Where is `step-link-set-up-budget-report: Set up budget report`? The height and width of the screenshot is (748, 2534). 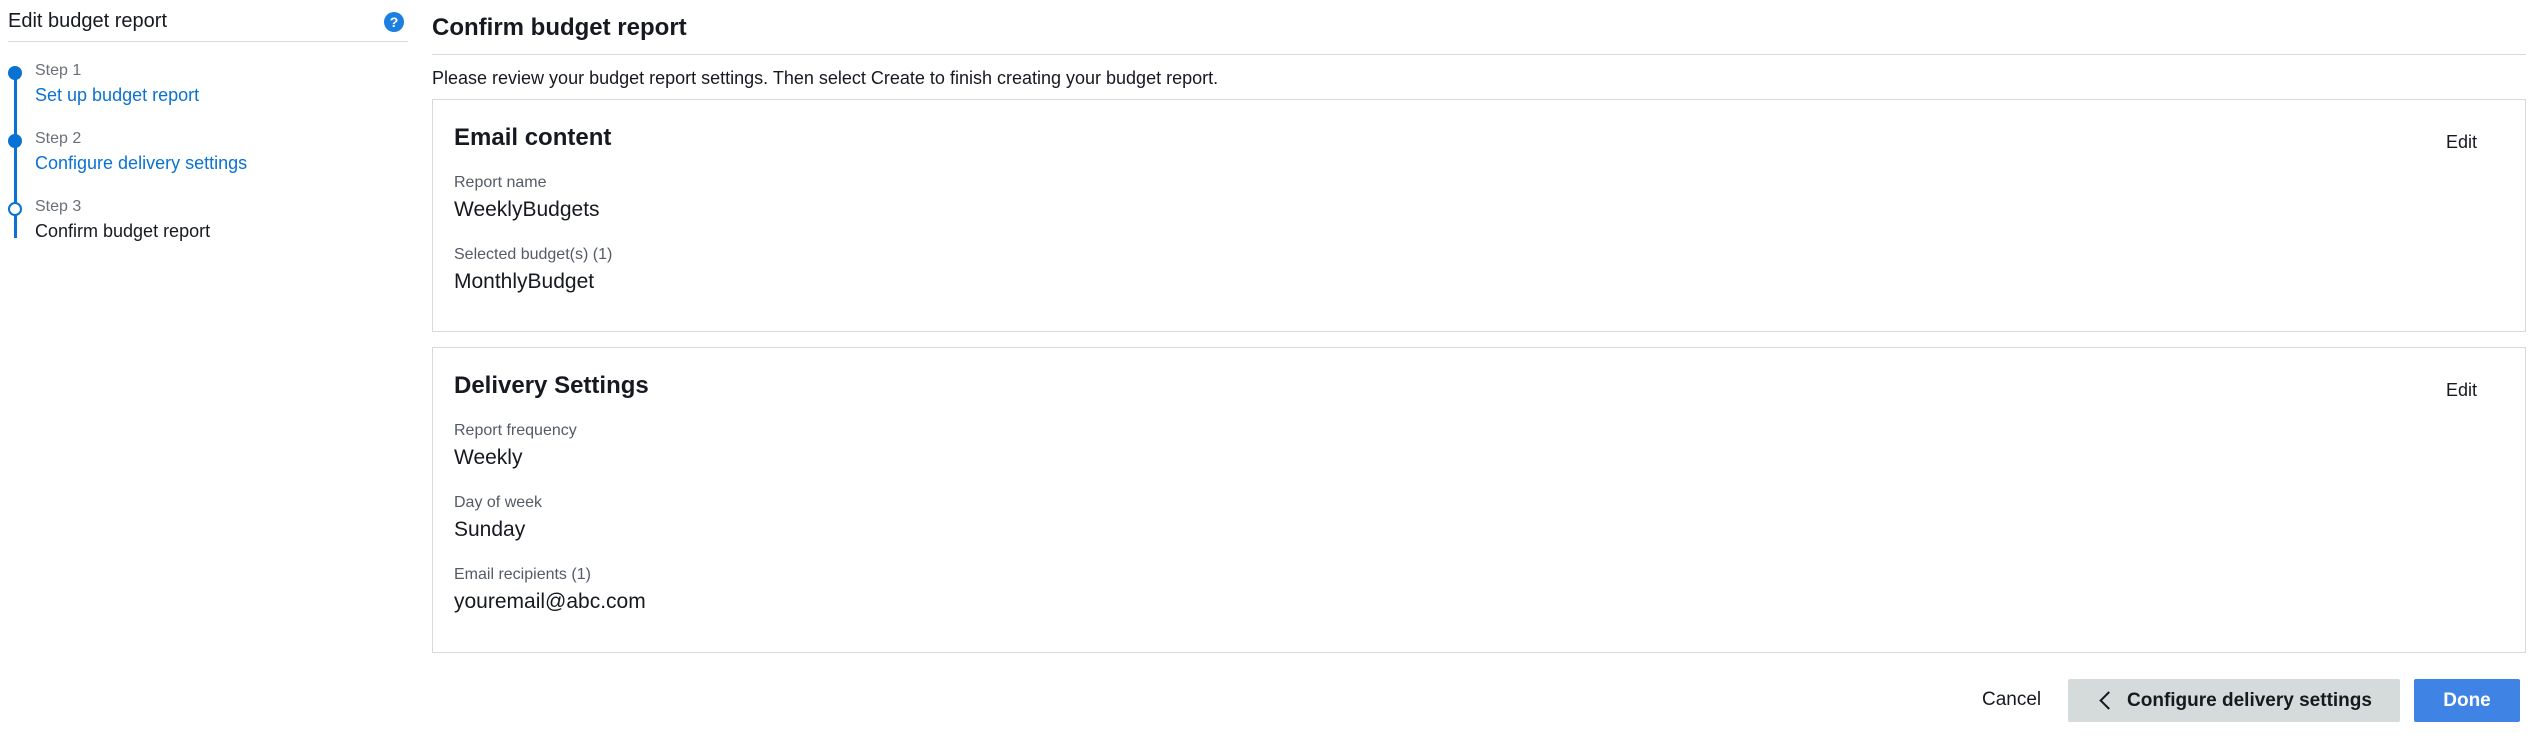 step-link-set-up-budget-report: Set up budget report is located at coordinates (221, 95).